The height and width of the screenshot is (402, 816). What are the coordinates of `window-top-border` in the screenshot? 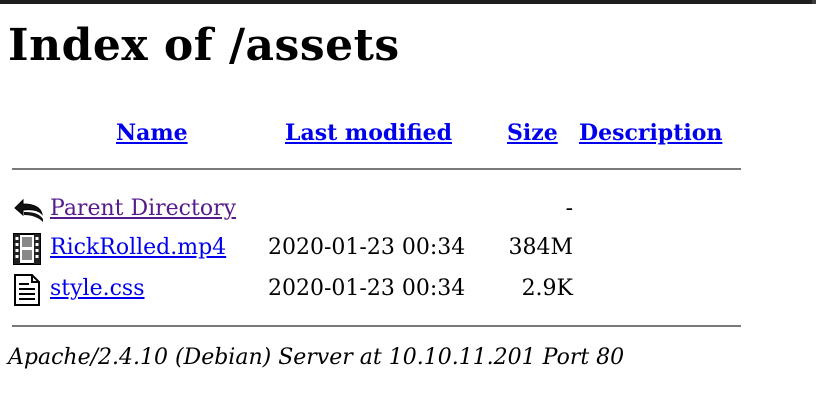 It's located at (408, 2).